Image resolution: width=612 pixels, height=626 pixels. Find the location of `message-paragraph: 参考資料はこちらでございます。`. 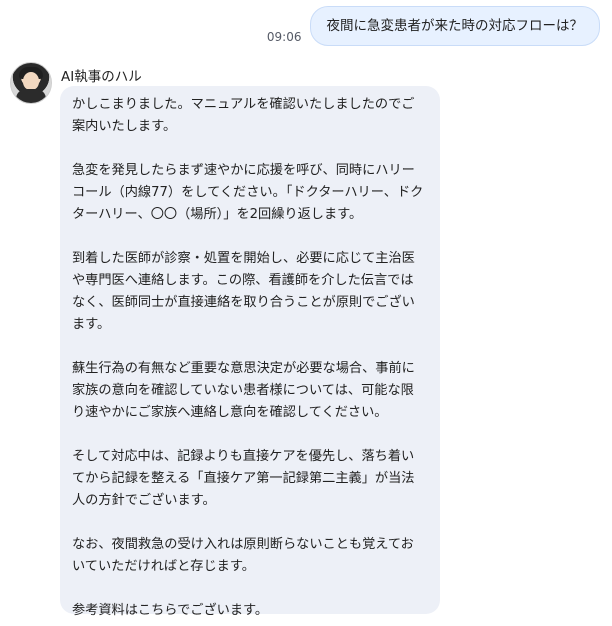

message-paragraph: 参考資料はこちらでございます。 is located at coordinates (170, 610).